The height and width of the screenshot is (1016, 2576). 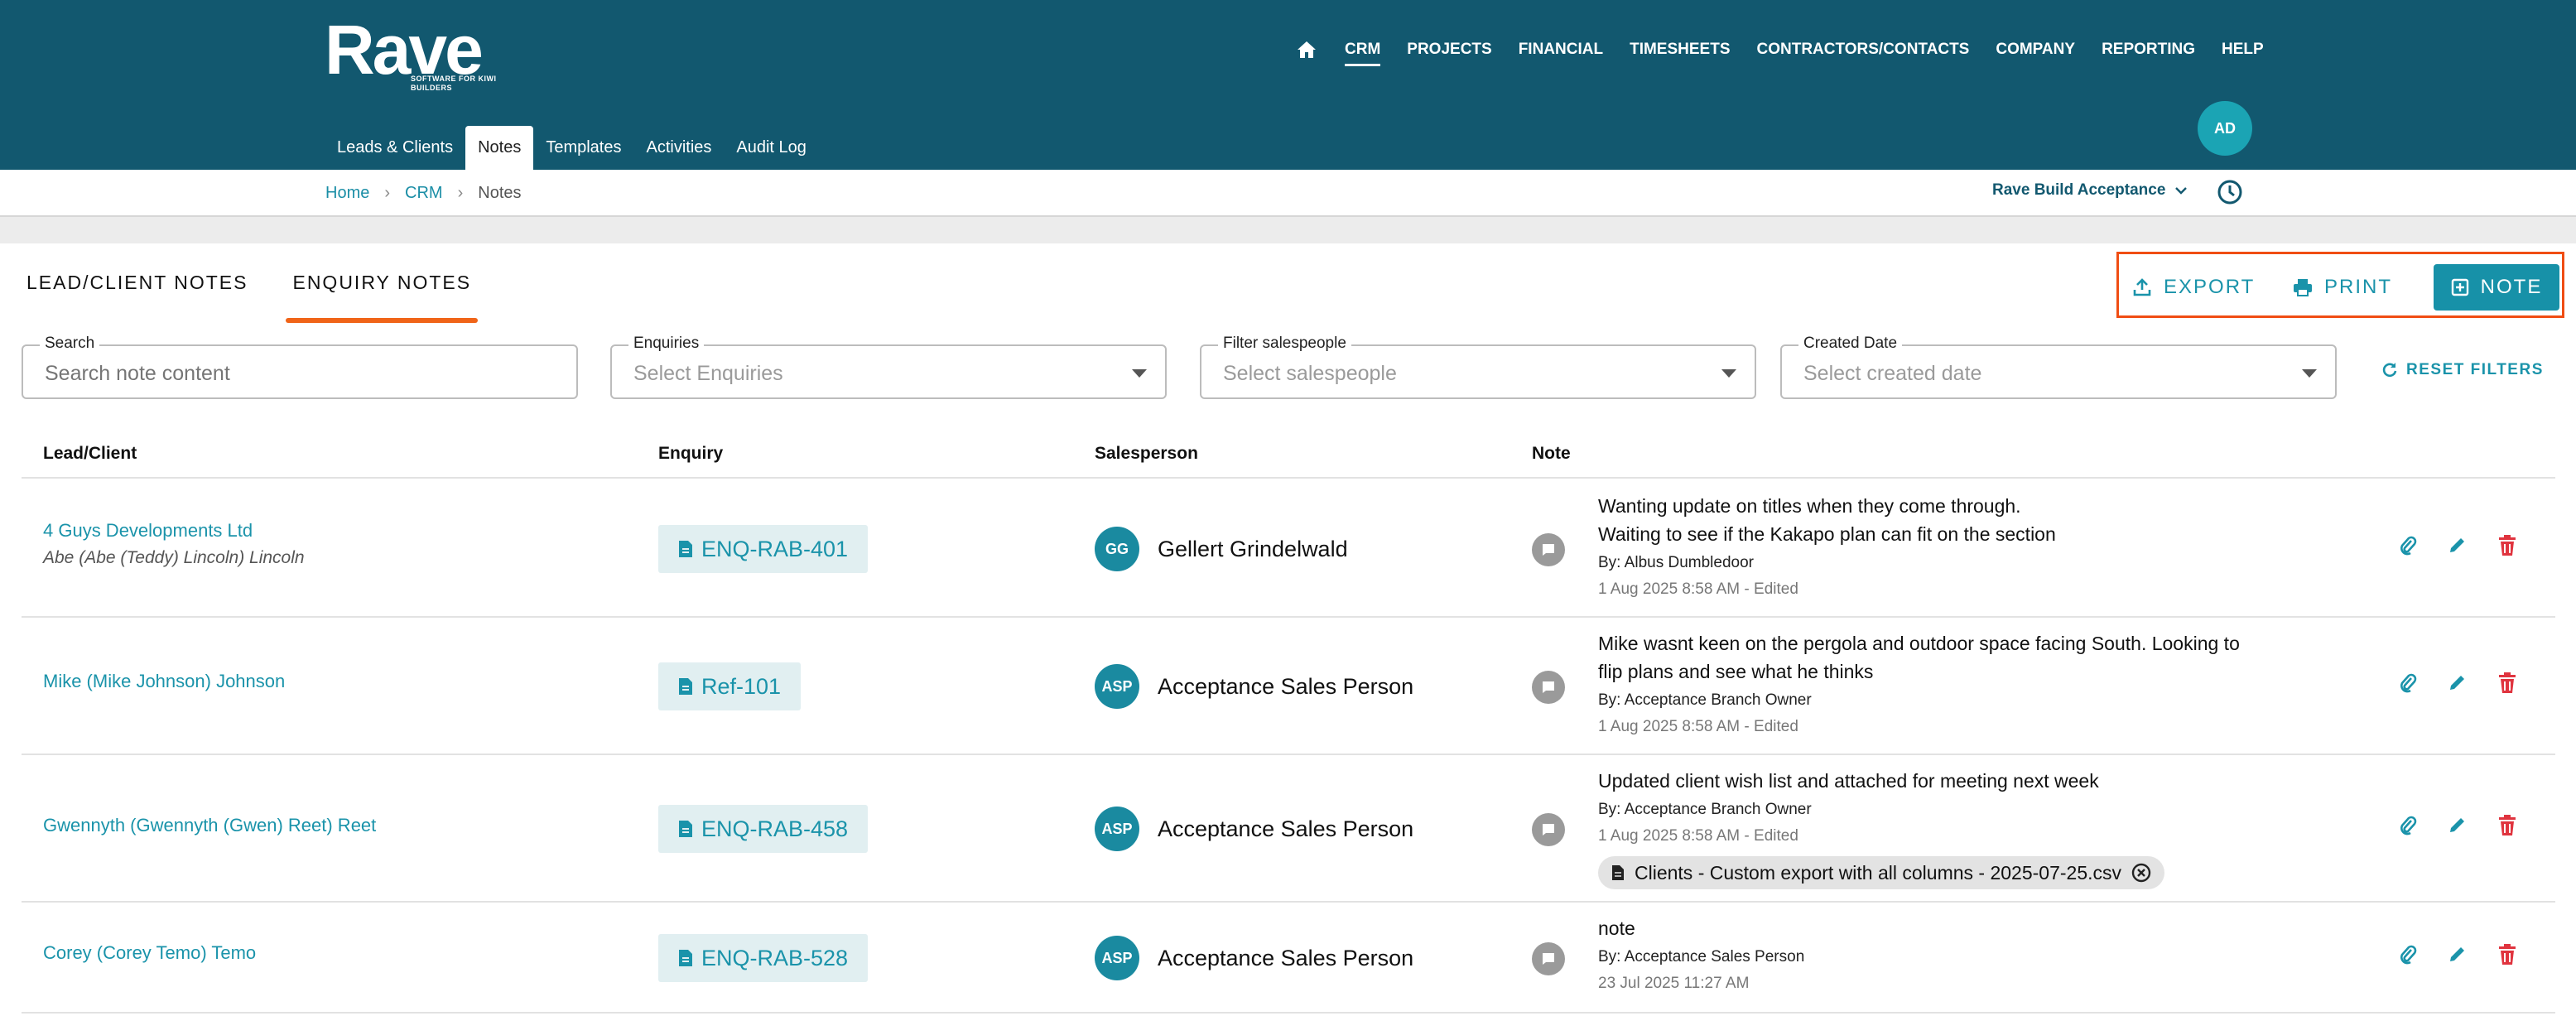 I want to click on note-text-line: note, so click(x=1616, y=928).